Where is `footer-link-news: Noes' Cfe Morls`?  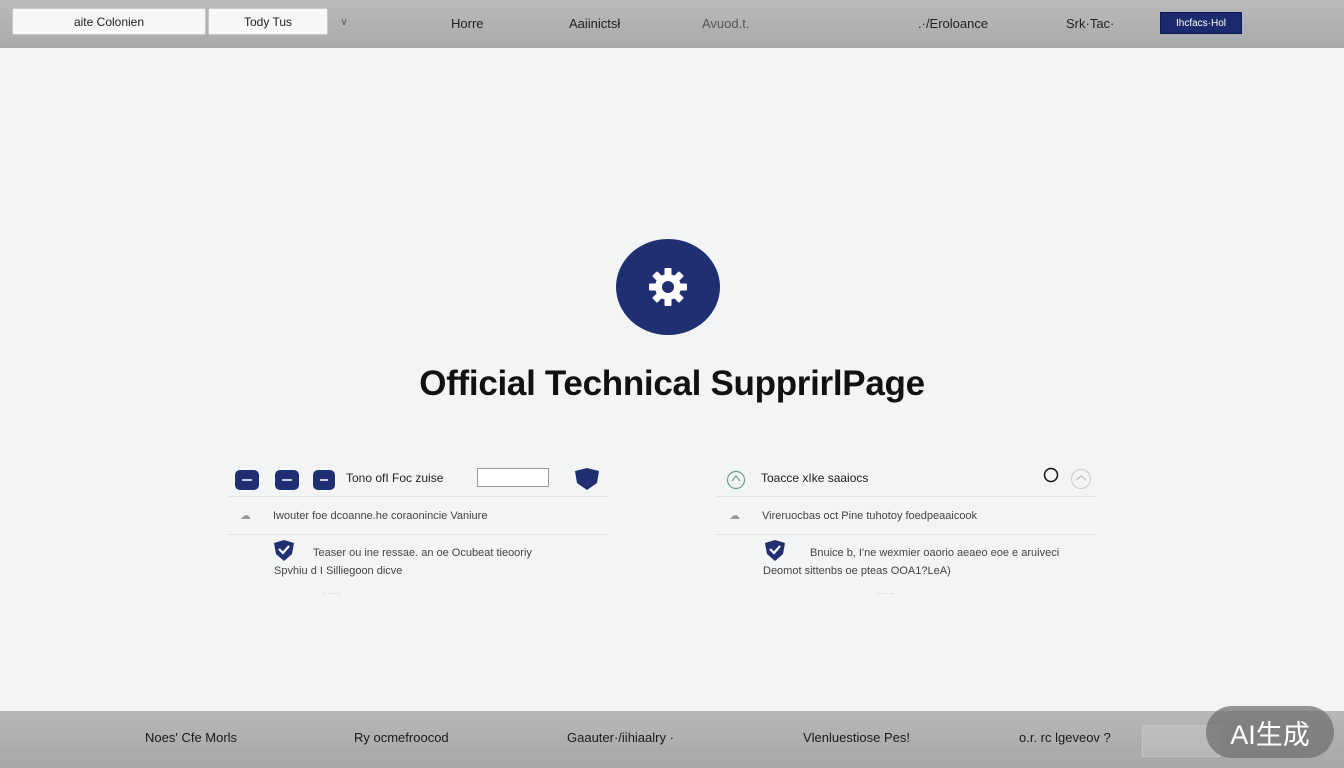
footer-link-news: Noes' Cfe Morls is located at coordinates (191, 737).